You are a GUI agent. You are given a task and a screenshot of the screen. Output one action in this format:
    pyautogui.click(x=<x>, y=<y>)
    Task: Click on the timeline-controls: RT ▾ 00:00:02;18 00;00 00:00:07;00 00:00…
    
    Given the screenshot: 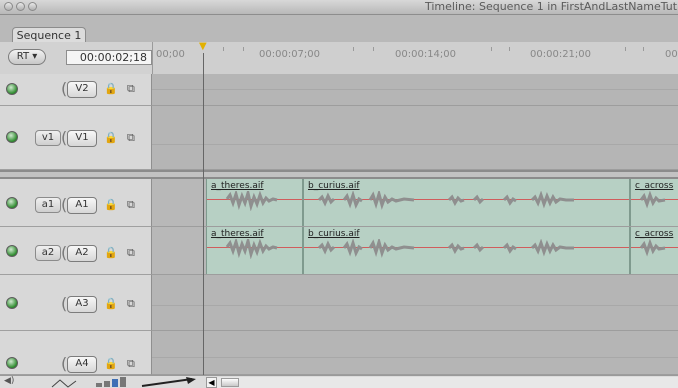 What is the action you would take?
    pyautogui.click(x=339, y=58)
    